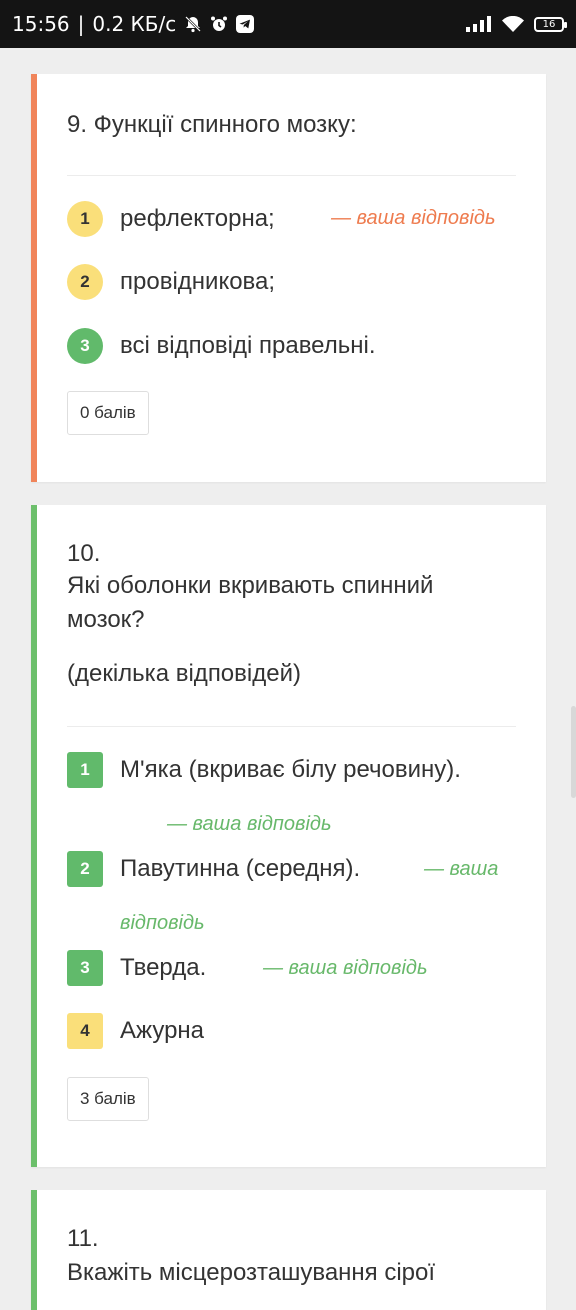 The width and height of the screenshot is (576, 1310). What do you see at coordinates (84, 553) in the screenshot?
I see `question-number: 10.` at bounding box center [84, 553].